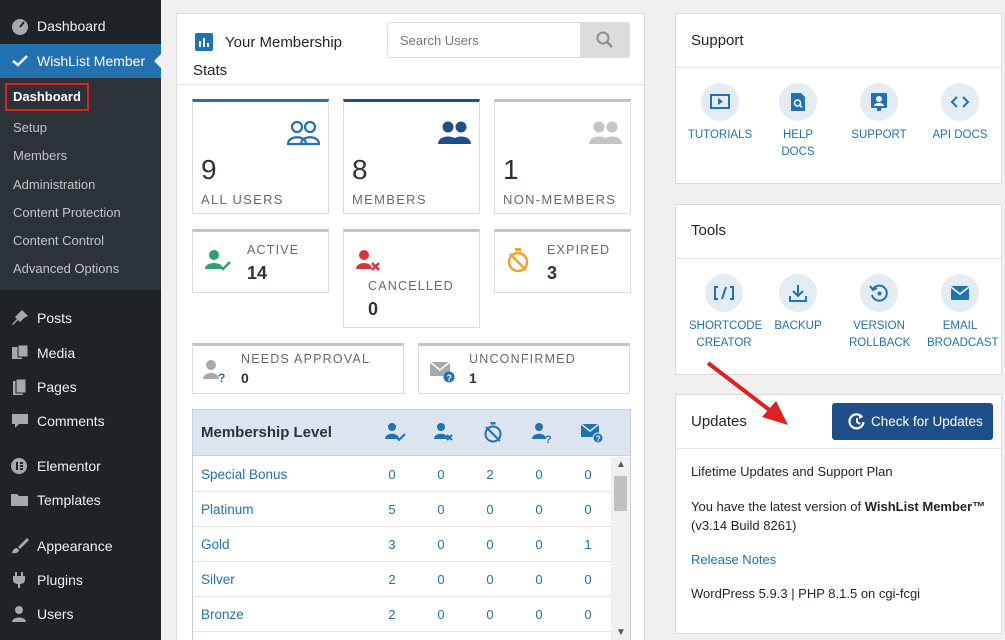 This screenshot has height=640, width=1005. I want to click on search-icon, so click(604, 39).